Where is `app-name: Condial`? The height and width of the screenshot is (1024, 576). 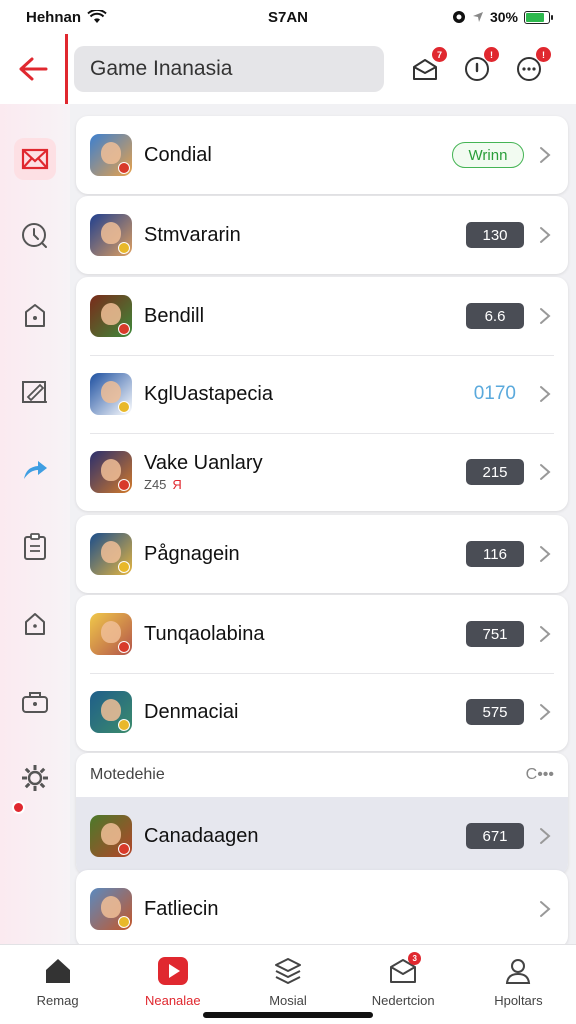 app-name: Condial is located at coordinates (178, 154).